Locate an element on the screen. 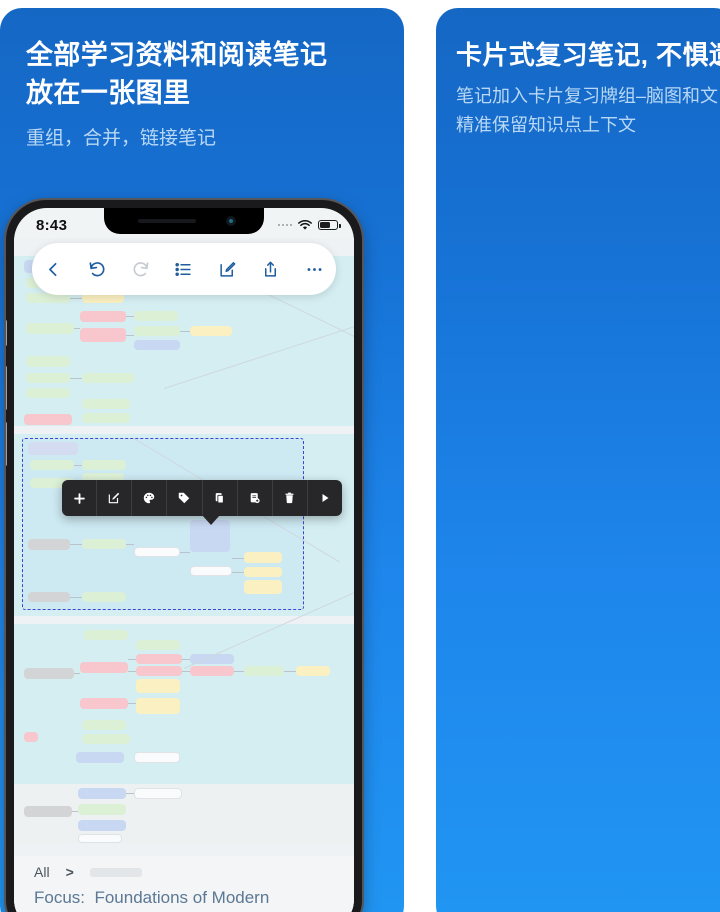 The height and width of the screenshot is (912, 720). palette-icon is located at coordinates (150, 498).